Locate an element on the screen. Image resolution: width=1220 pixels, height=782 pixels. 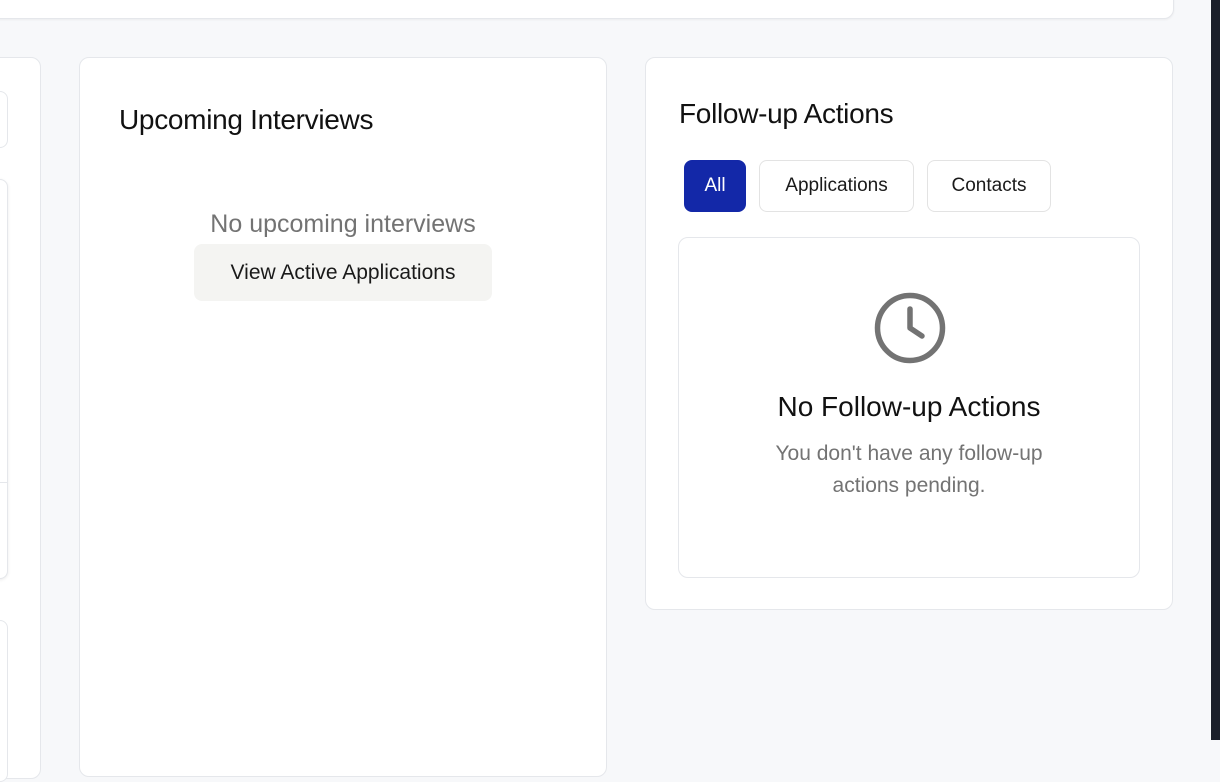
top-card is located at coordinates (587, 9).